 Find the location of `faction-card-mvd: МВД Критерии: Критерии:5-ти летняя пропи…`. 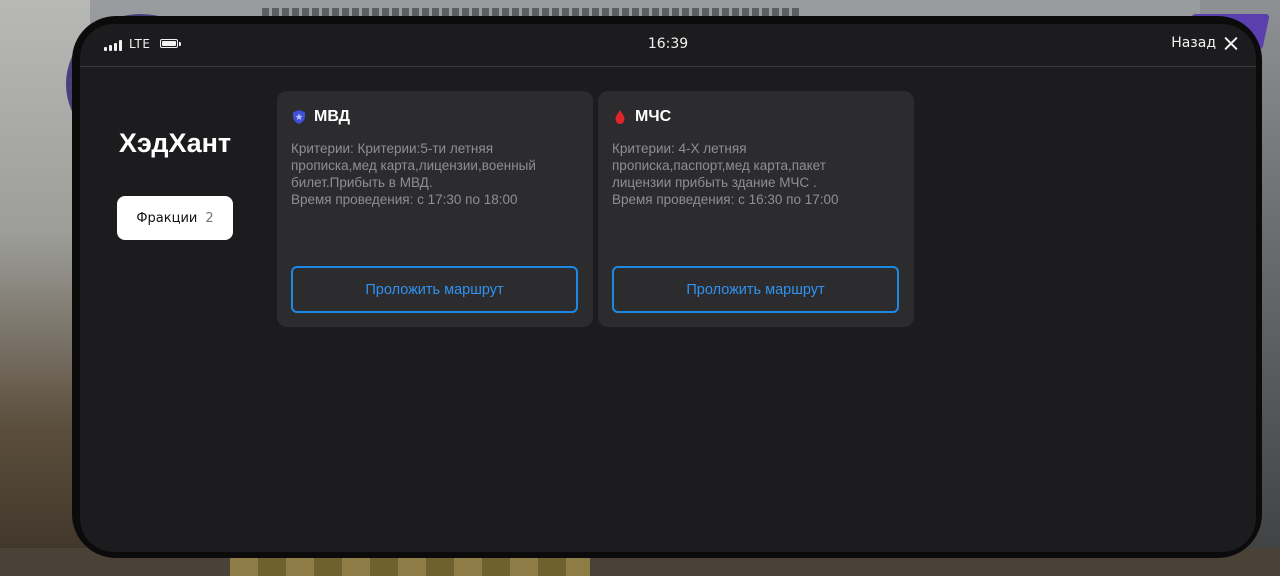

faction-card-mvd: МВД Критерии: Критерии:5-ти летняя пропи… is located at coordinates (435, 209).